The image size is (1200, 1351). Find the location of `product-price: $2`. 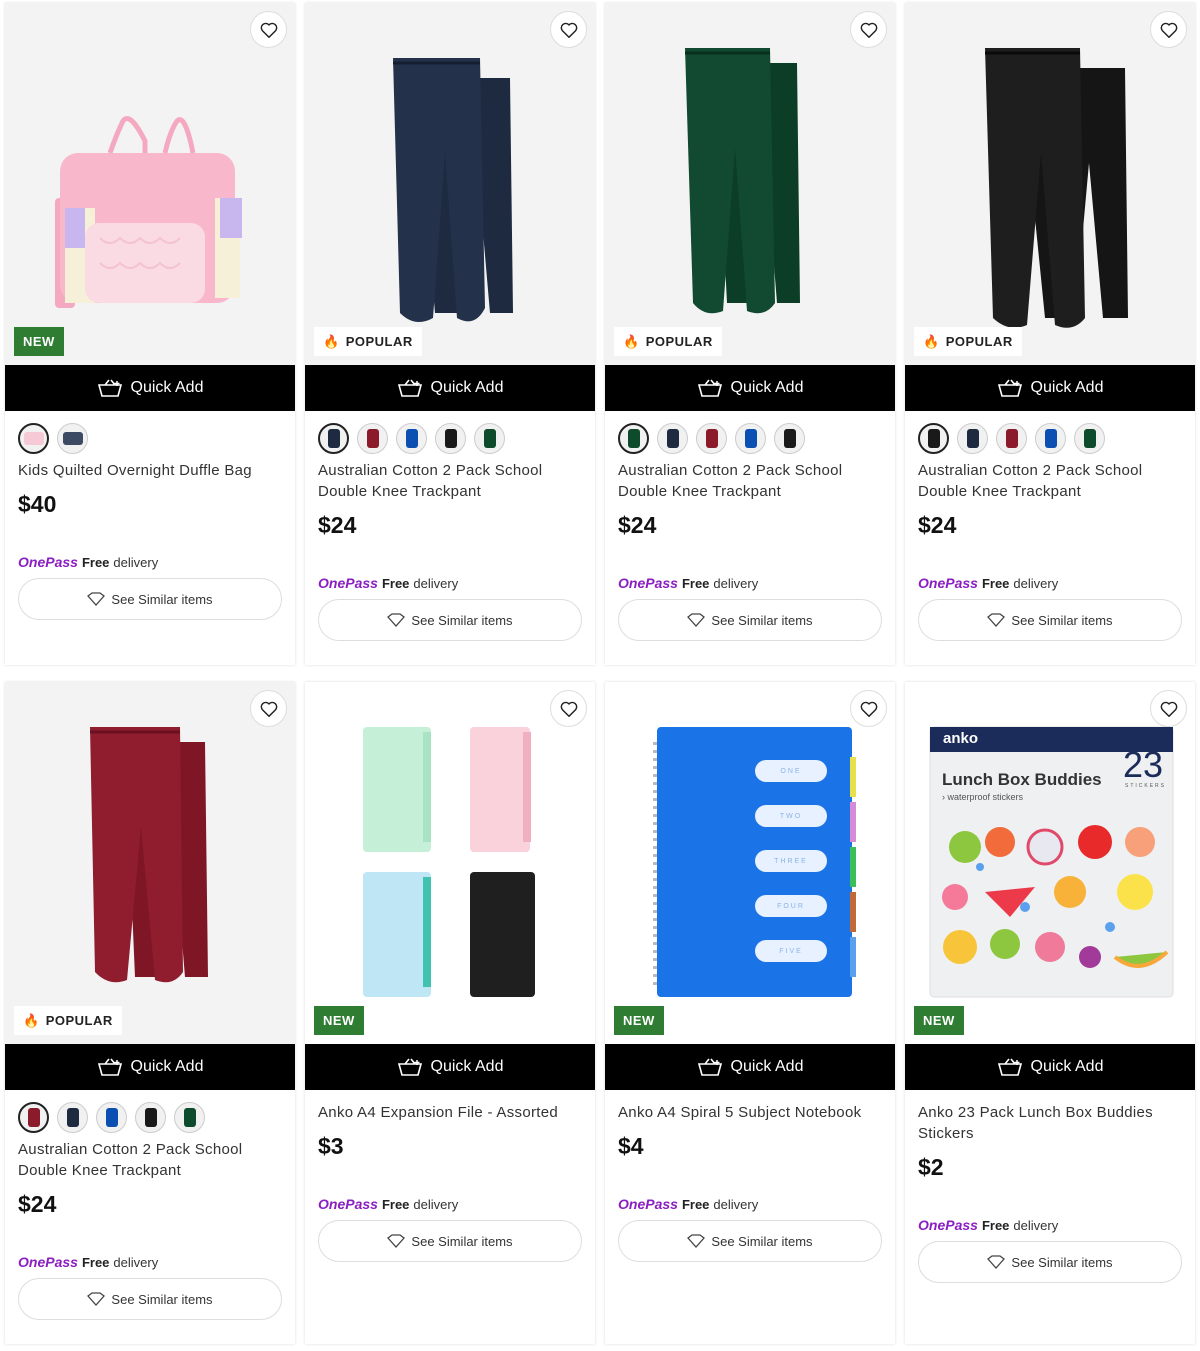

product-price: $2 is located at coordinates (931, 1167).